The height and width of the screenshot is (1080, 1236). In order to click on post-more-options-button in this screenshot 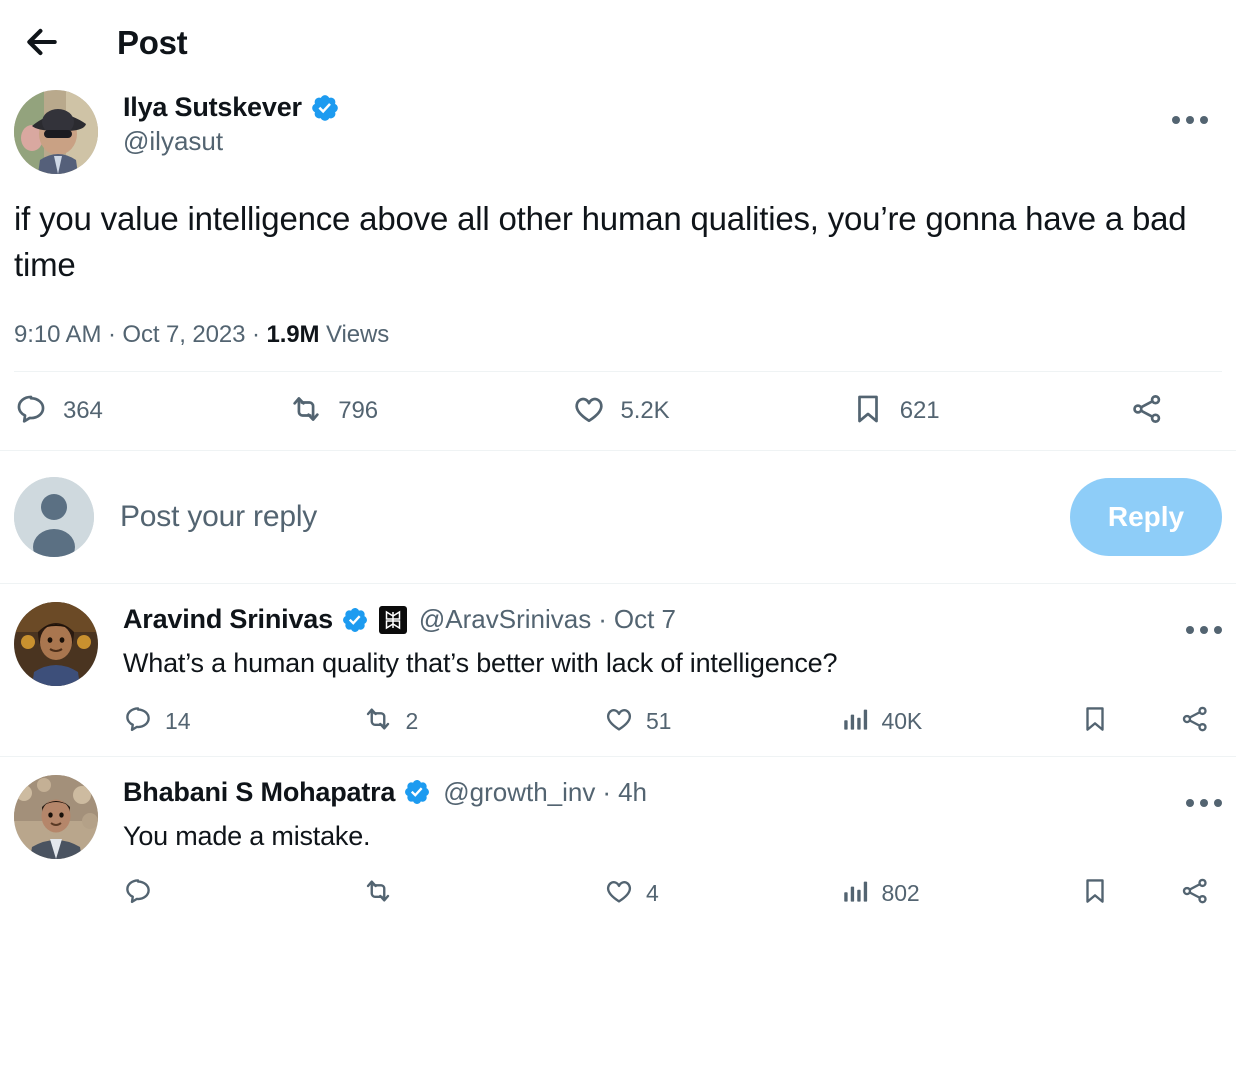, I will do `click(1190, 120)`.